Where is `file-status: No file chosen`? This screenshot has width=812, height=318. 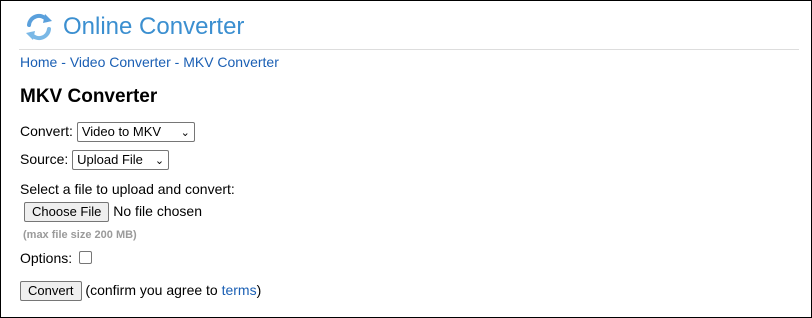
file-status: No file chosen is located at coordinates (157, 211).